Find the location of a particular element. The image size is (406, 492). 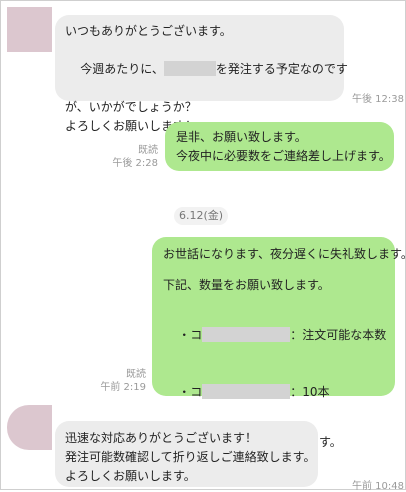

message-line: よろしくお願いします。 is located at coordinates (130, 476).